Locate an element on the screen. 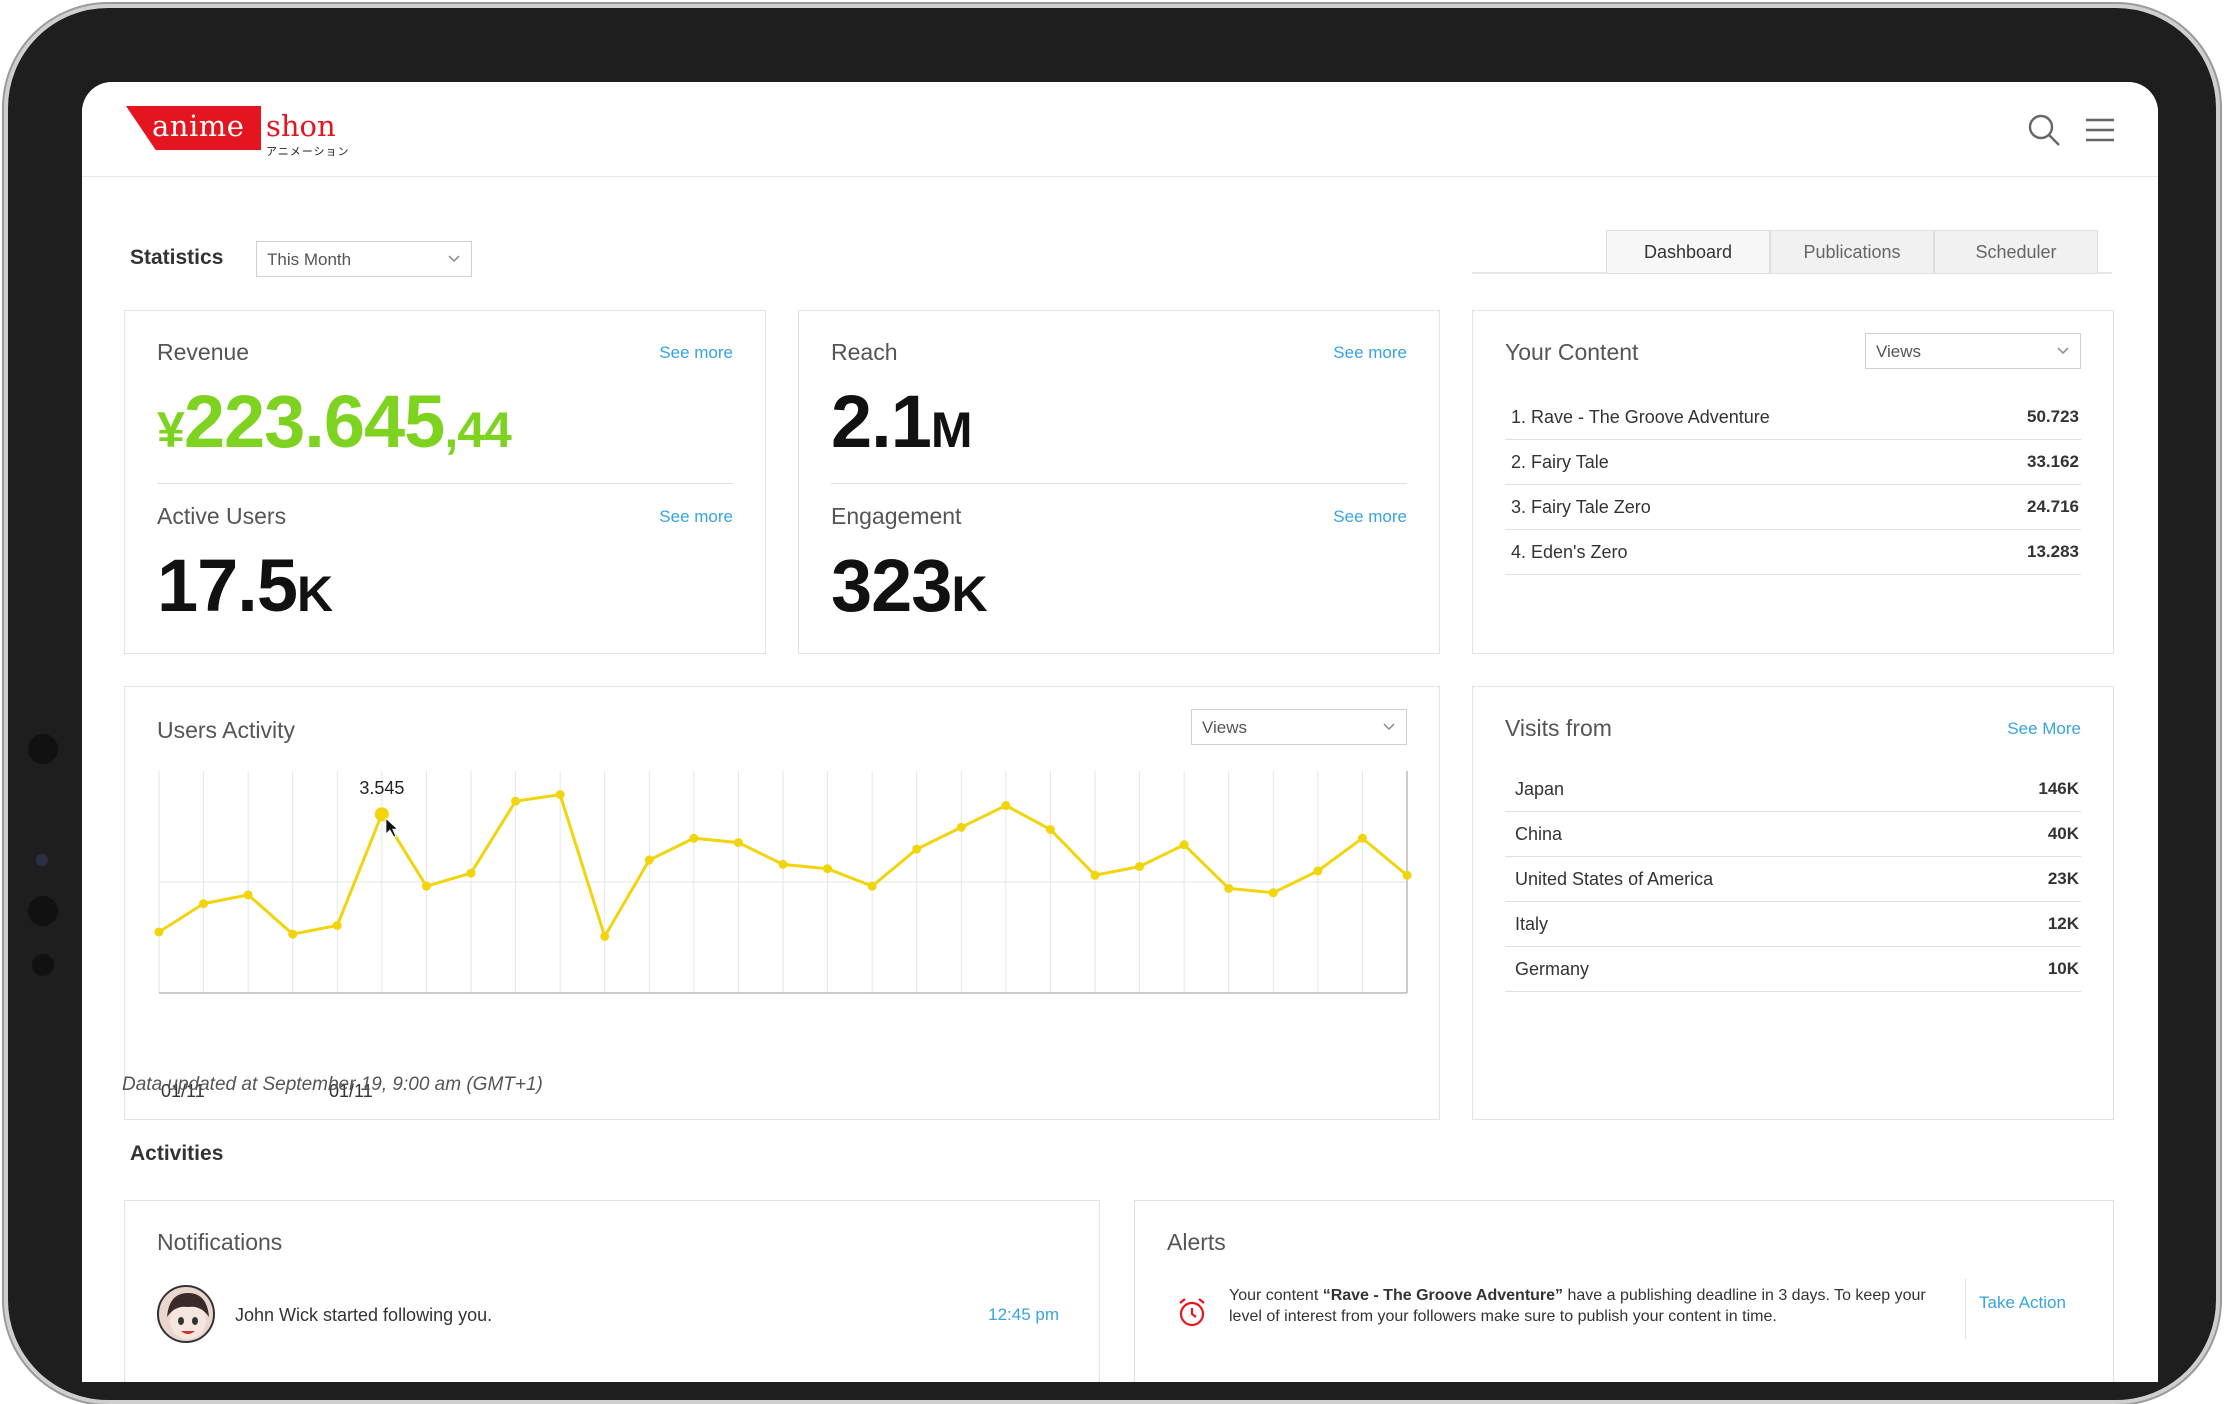 The height and width of the screenshot is (1404, 2224). list-item: United States of America 23K is located at coordinates (1793, 879).